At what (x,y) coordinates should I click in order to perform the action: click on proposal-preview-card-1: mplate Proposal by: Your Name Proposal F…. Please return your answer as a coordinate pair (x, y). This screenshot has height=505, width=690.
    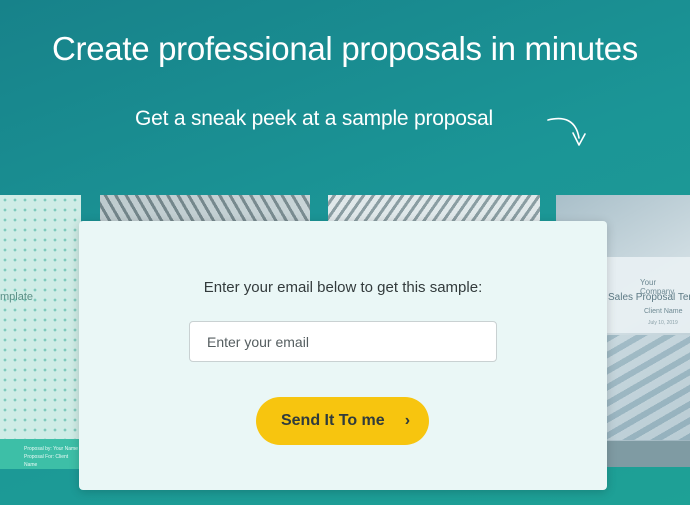
    Looking at the image, I should click on (40, 332).